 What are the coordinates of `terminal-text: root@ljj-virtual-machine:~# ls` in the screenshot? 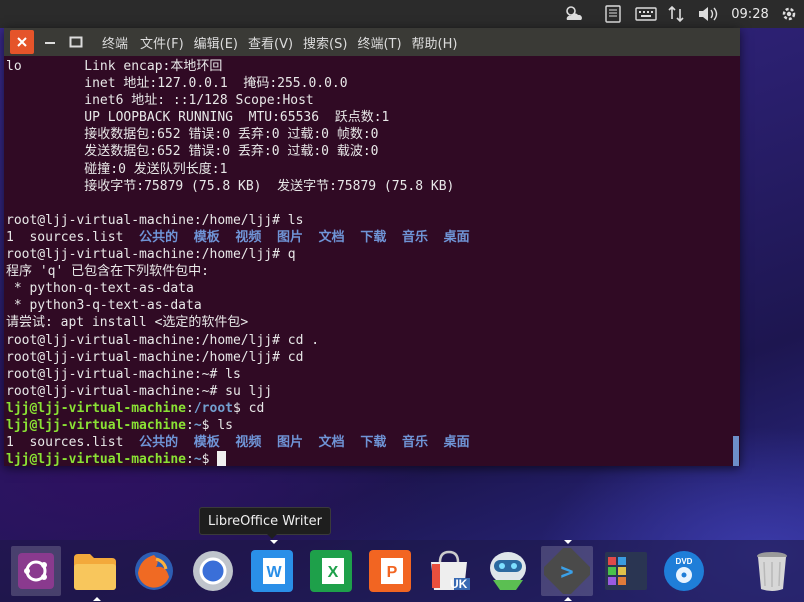 It's located at (123, 374).